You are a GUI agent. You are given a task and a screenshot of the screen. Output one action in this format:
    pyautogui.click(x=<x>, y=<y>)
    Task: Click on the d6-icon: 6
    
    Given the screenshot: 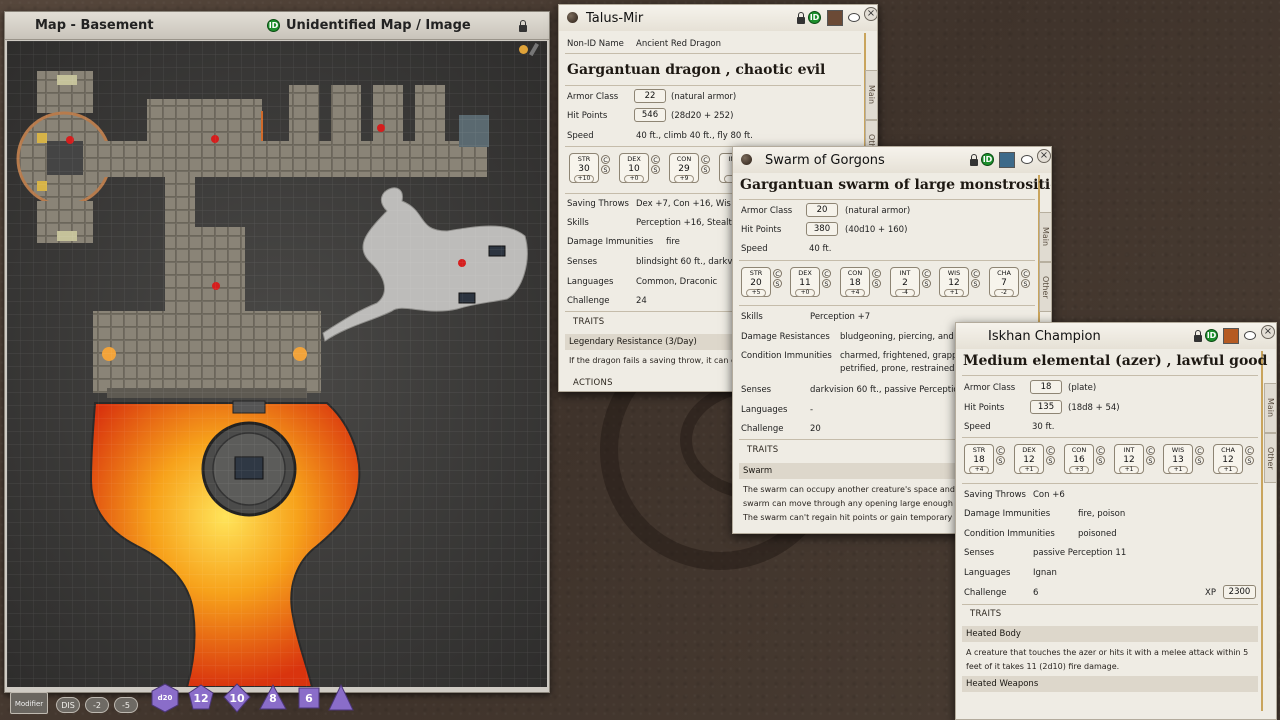 What is the action you would take?
    pyautogui.click(x=309, y=698)
    